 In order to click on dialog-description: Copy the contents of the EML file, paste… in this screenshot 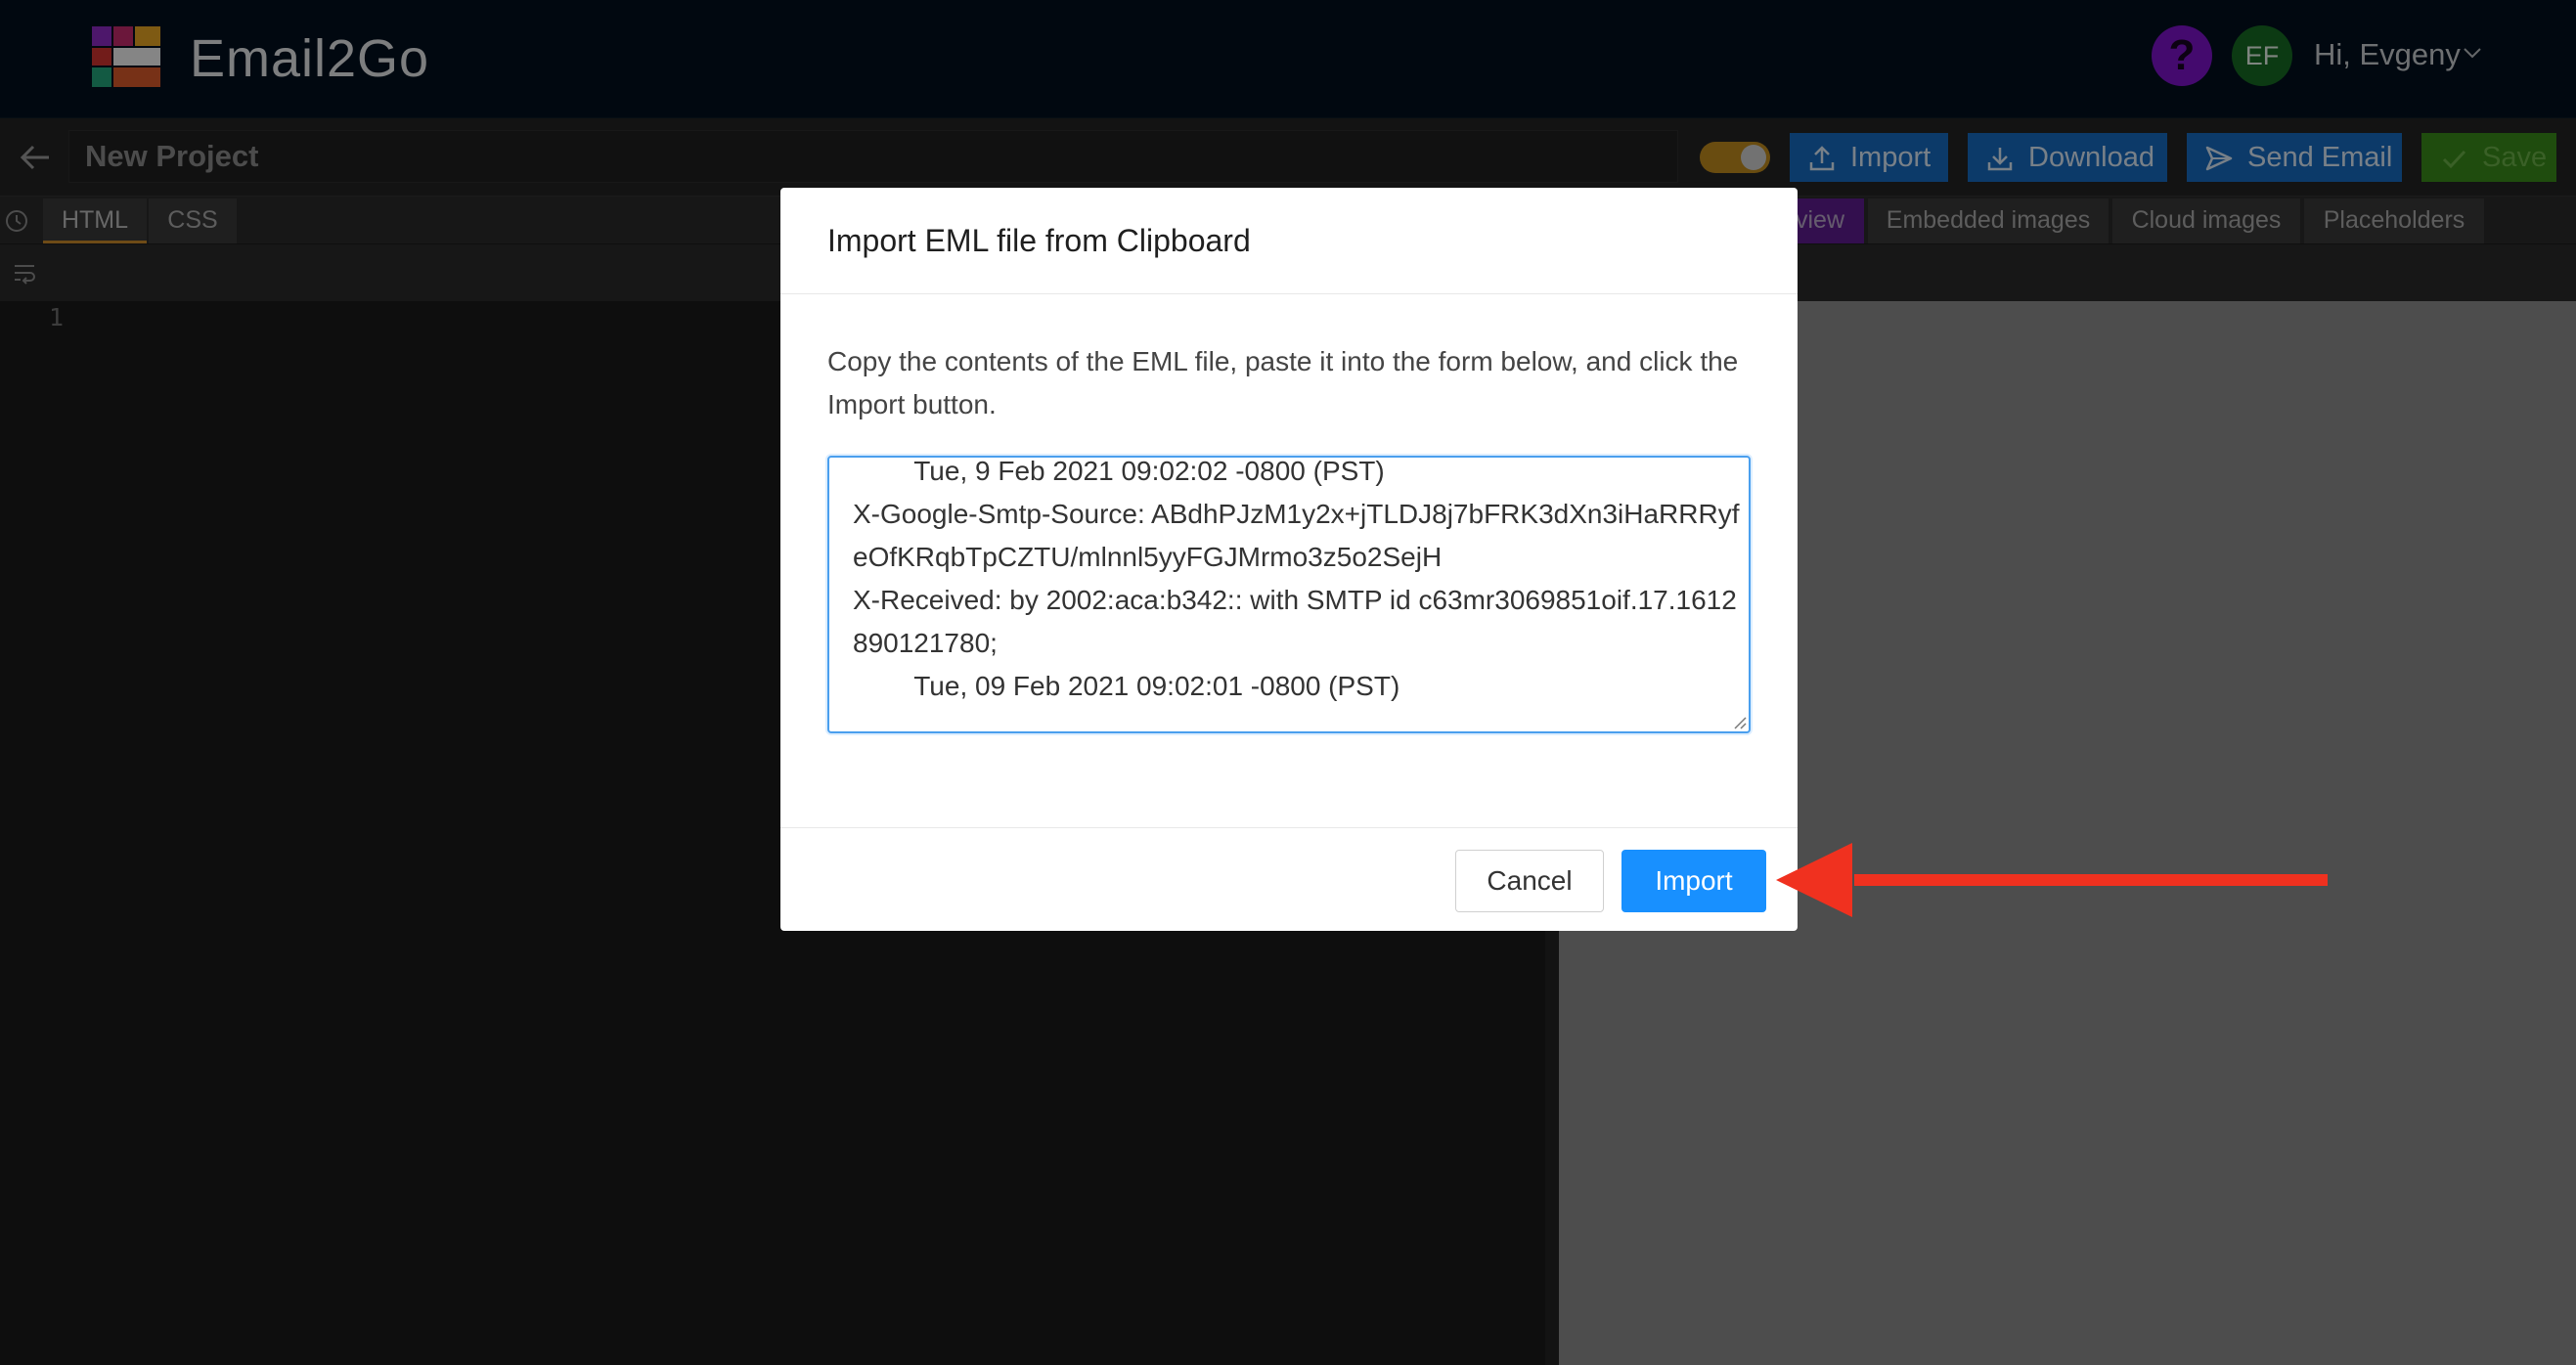, I will do `click(1283, 382)`.